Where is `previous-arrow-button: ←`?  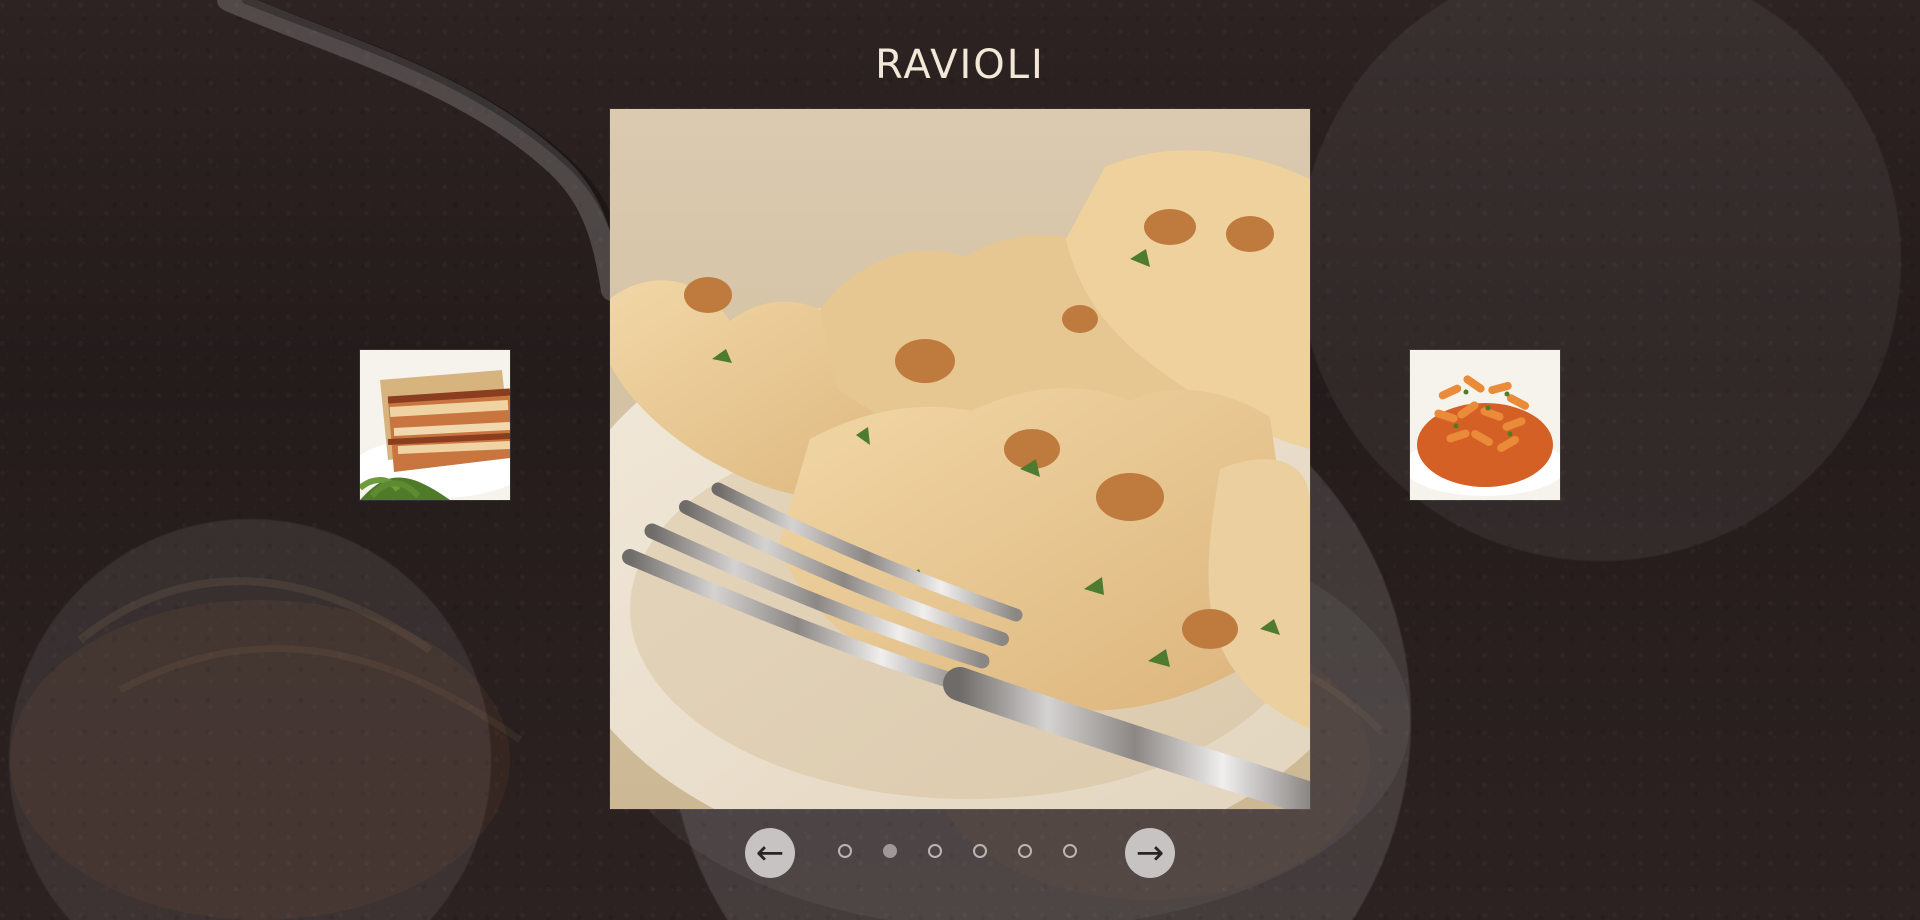 previous-arrow-button: ← is located at coordinates (770, 853).